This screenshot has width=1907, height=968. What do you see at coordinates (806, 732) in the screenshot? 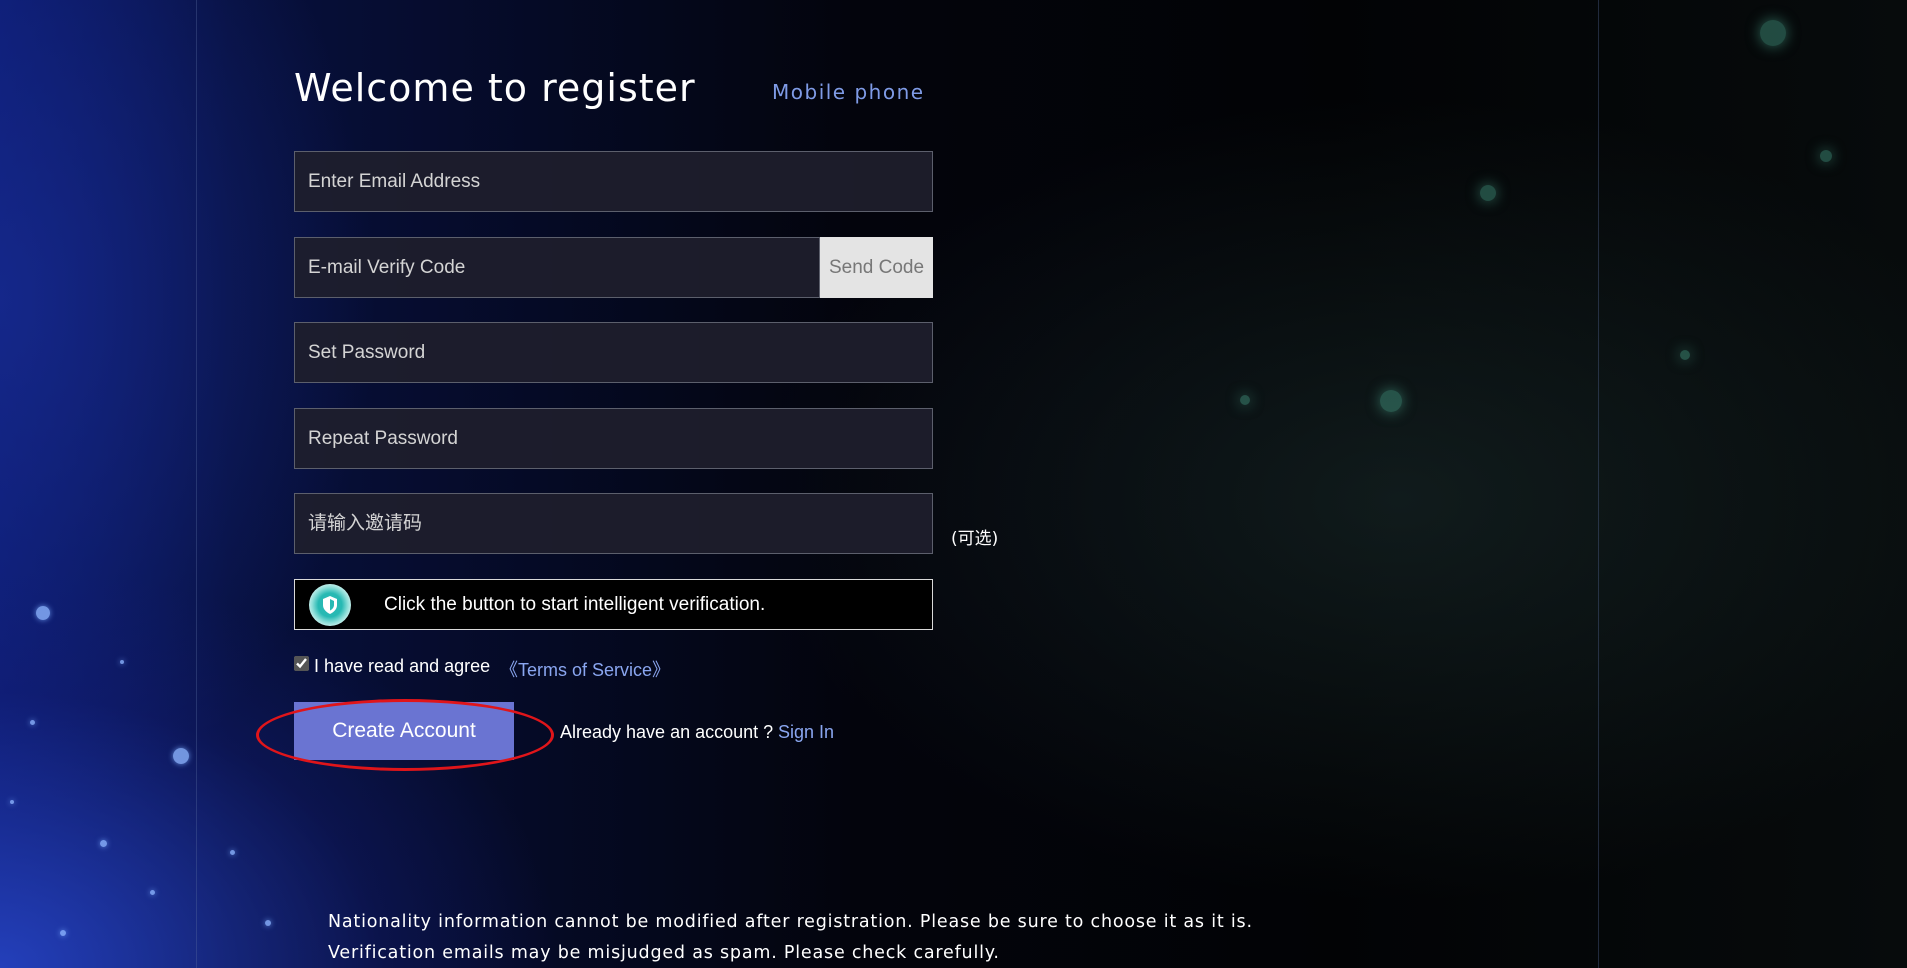
I see `sign-in-link: Sign In` at bounding box center [806, 732].